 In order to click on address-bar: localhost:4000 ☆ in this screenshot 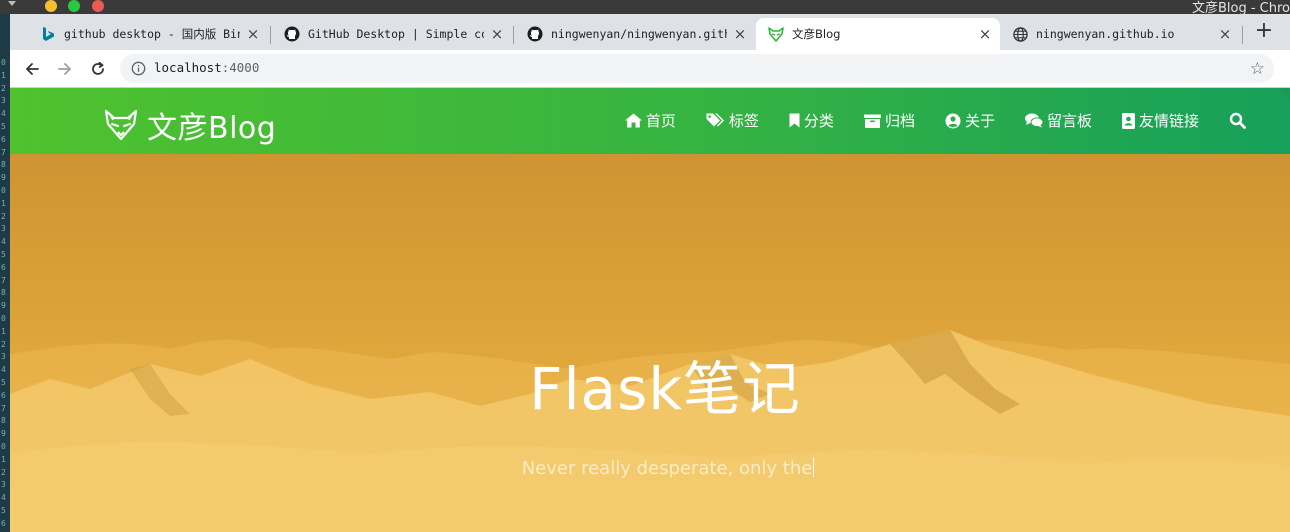, I will do `click(697, 68)`.